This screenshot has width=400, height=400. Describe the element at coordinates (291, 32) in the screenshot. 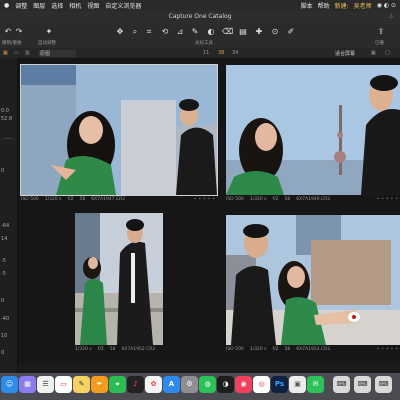

I see `annotate-tool-icon: ✐` at that location.